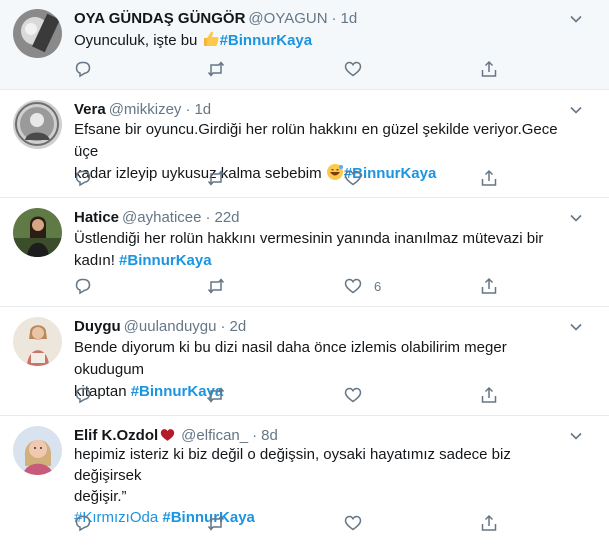  I want to click on timestamp: 8d, so click(269, 435).